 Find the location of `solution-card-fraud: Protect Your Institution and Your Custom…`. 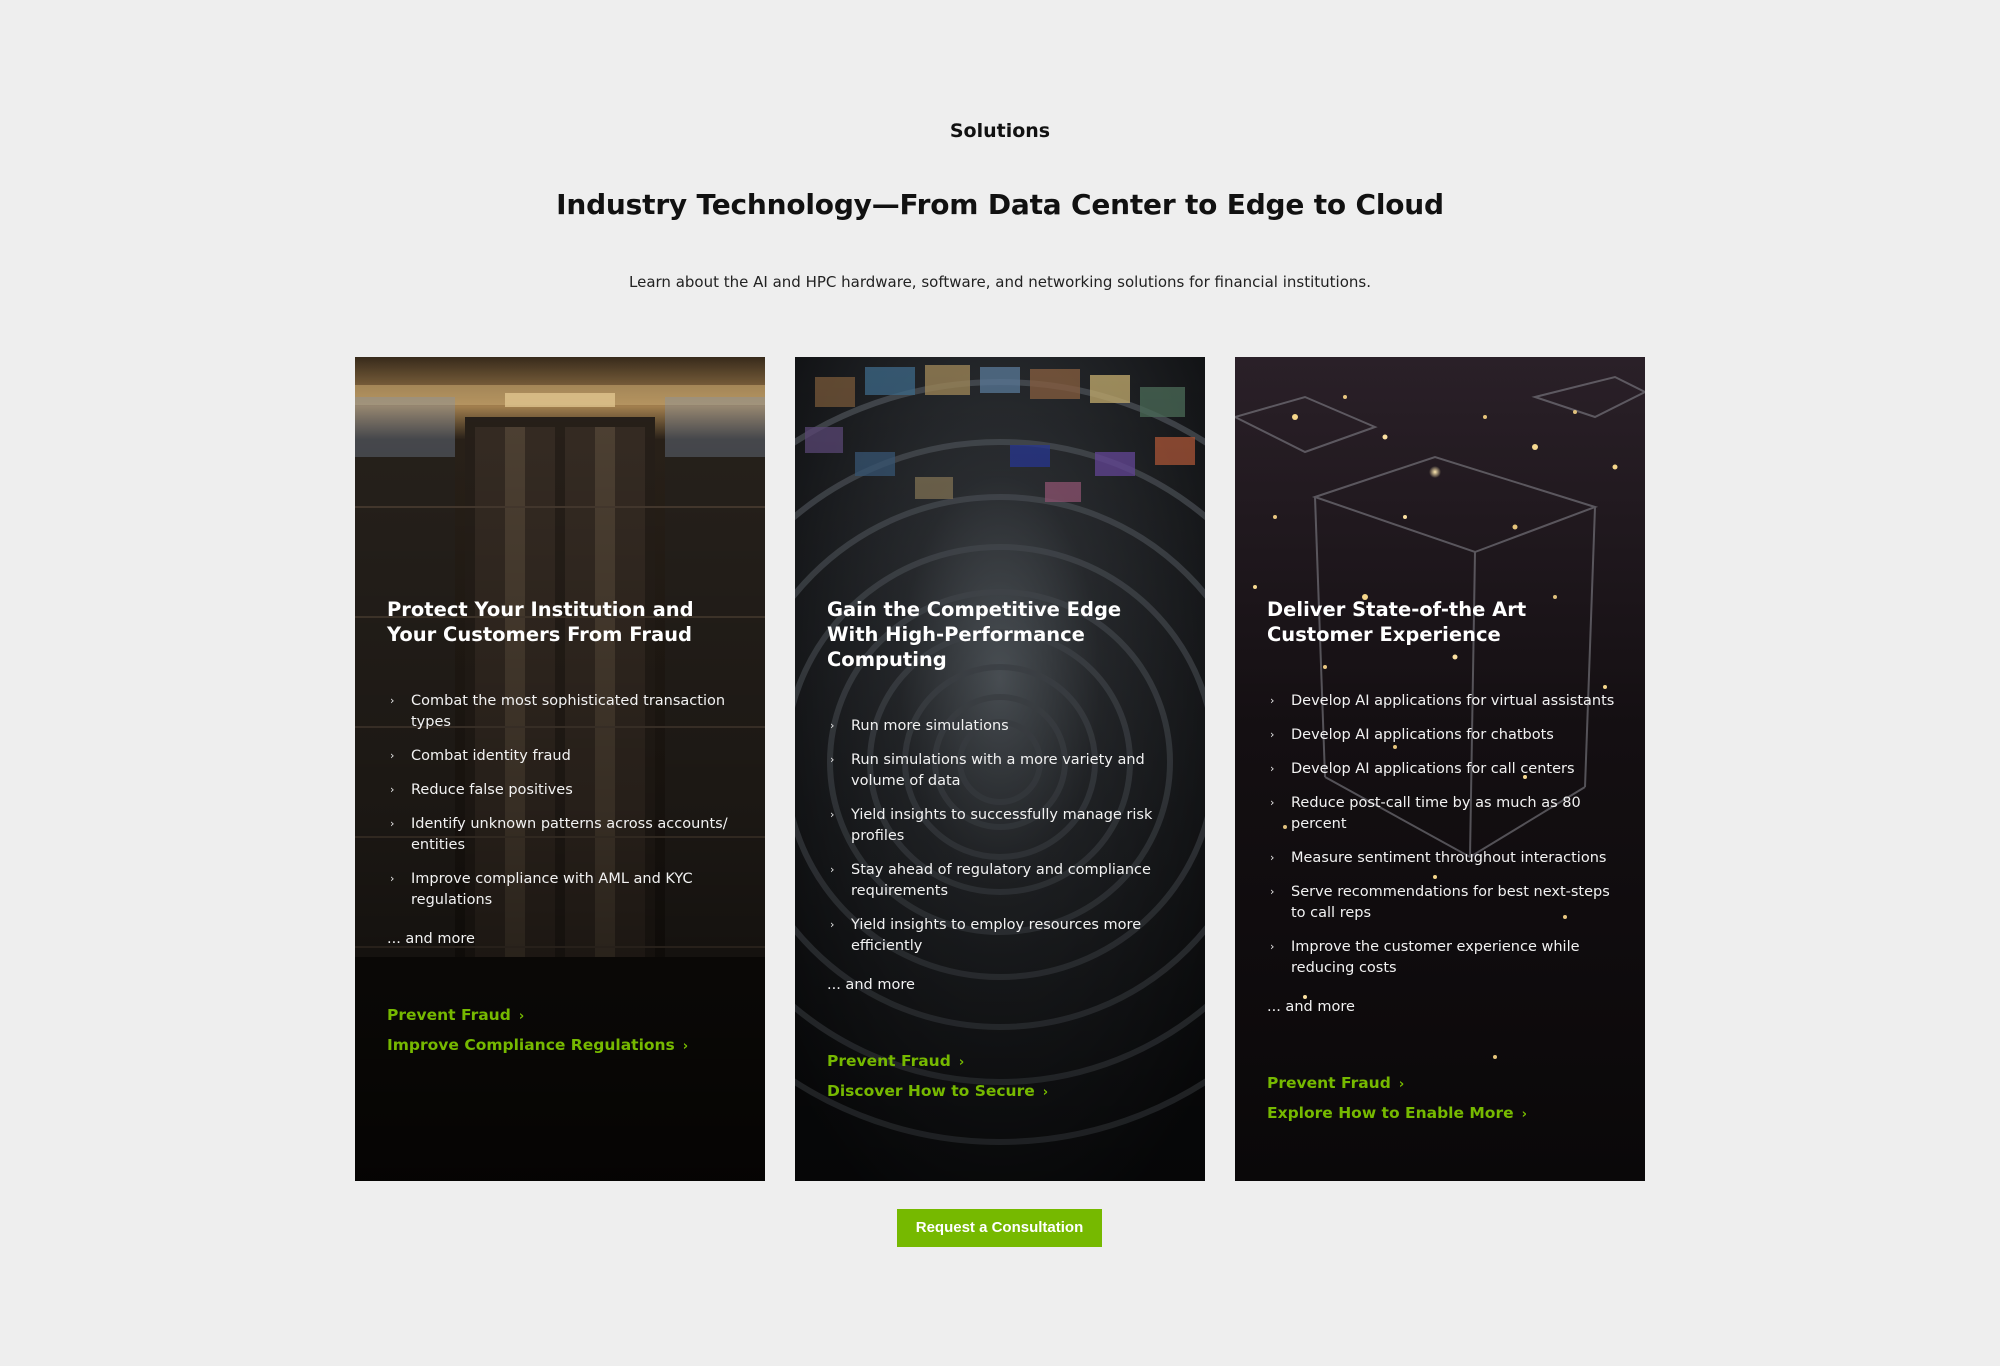

solution-card-fraud: Protect Your Institution and Your Custom… is located at coordinates (560, 769).